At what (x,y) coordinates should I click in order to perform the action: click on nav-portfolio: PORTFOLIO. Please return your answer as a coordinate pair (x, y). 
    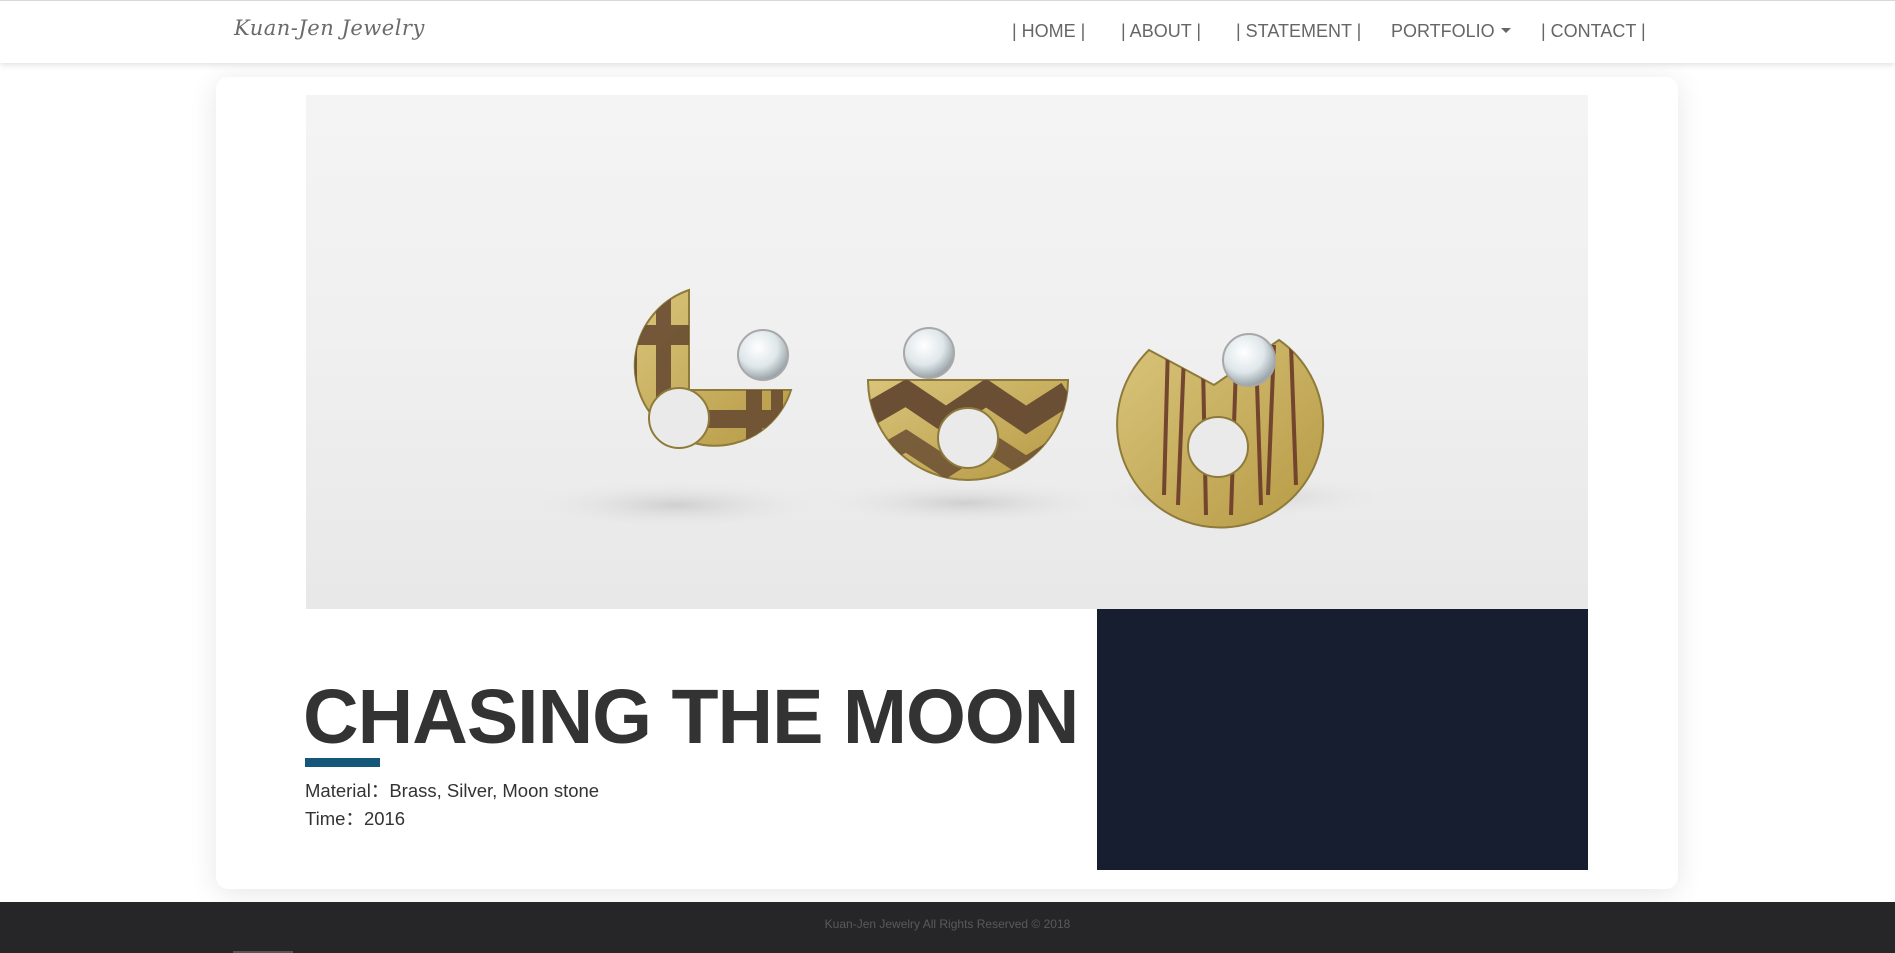
    Looking at the image, I should click on (1451, 31).